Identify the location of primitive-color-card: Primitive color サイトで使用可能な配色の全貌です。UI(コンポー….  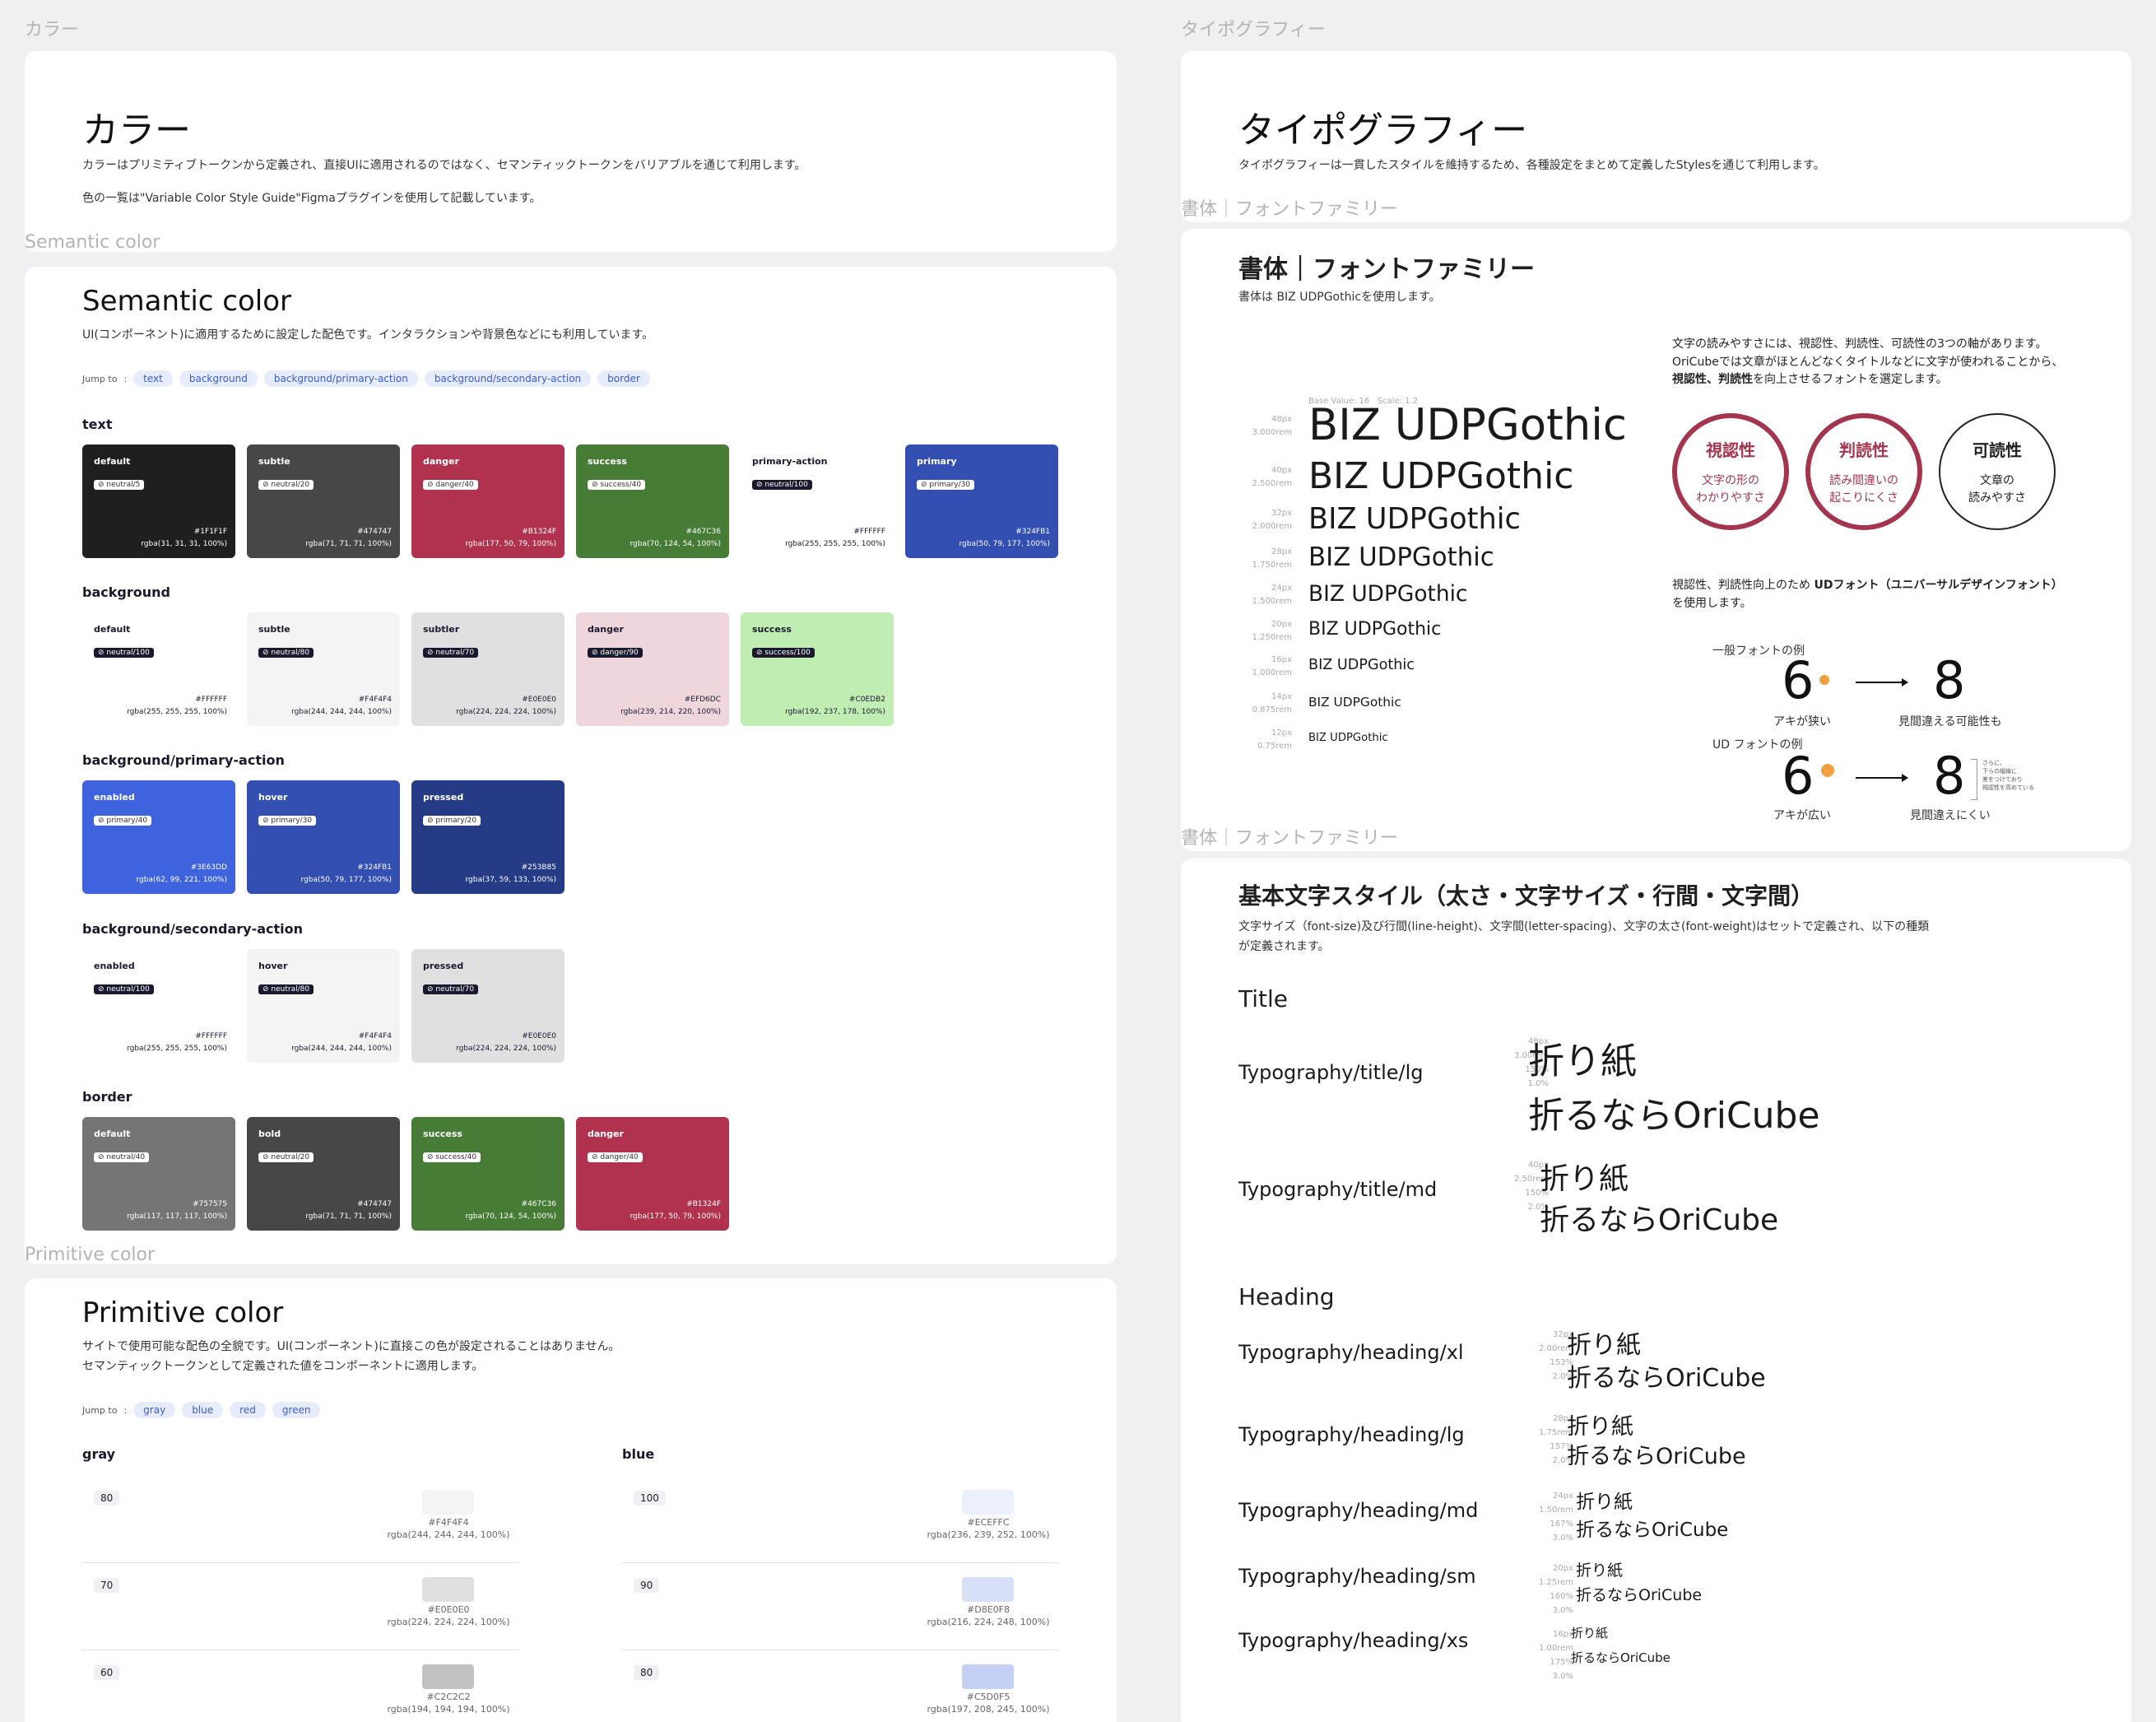
(571, 1500).